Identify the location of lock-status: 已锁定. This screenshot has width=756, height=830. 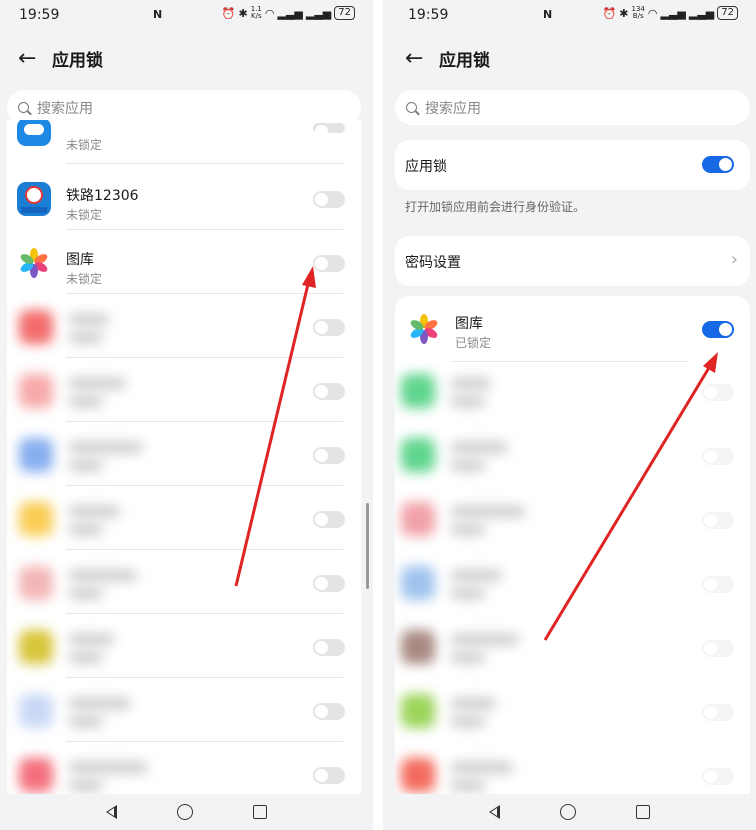
(473, 343).